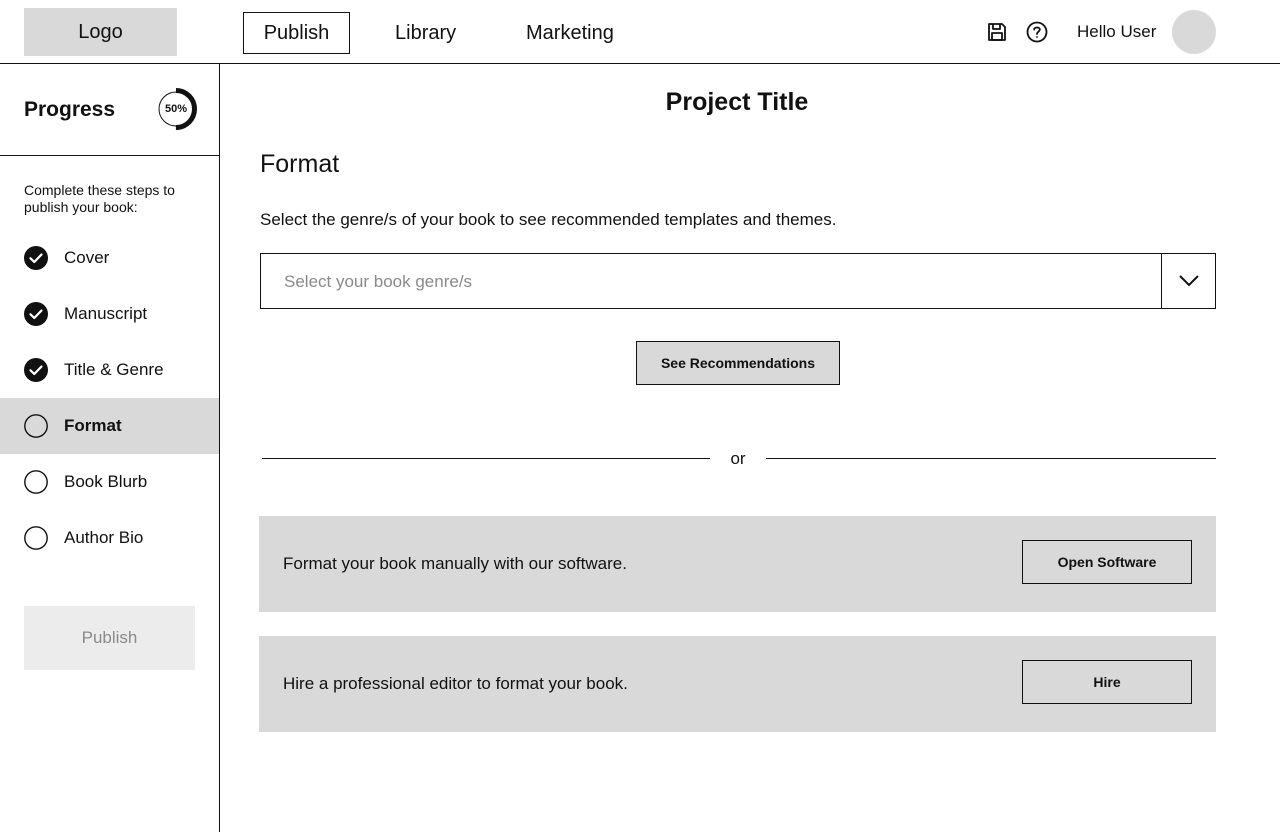 Image resolution: width=1280 pixels, height=832 pixels. What do you see at coordinates (737, 102) in the screenshot?
I see `project-title: Project Title` at bounding box center [737, 102].